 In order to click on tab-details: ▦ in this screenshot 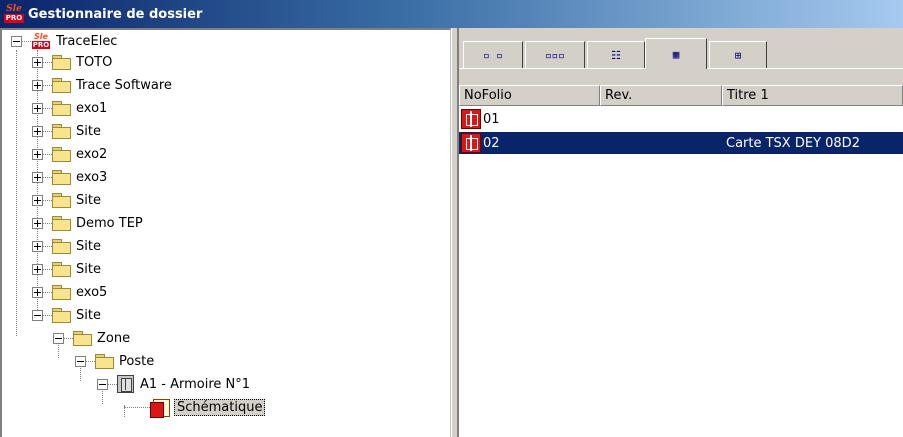, I will do `click(676, 53)`.